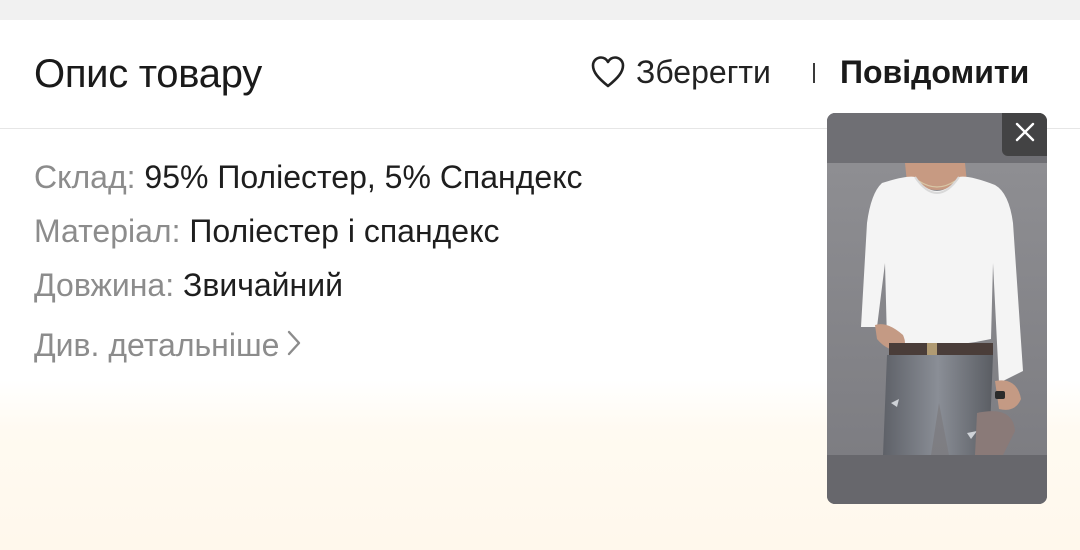 This screenshot has width=1080, height=550. Describe the element at coordinates (540, 10) in the screenshot. I see `top-strip` at that location.